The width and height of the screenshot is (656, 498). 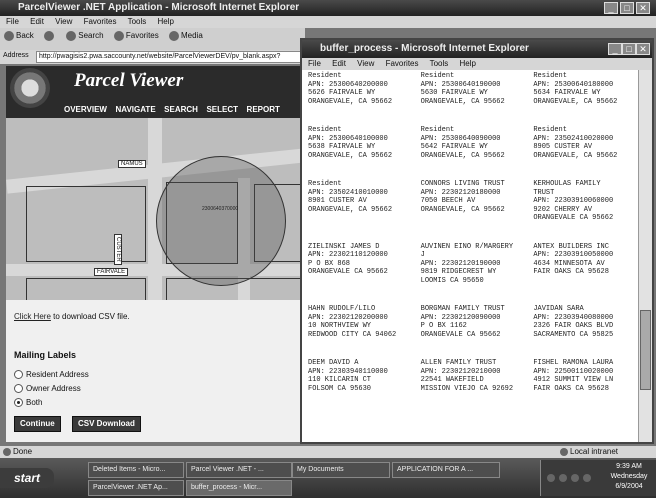 I want to click on nav-overview: OVERVIEW, so click(x=85, y=110).